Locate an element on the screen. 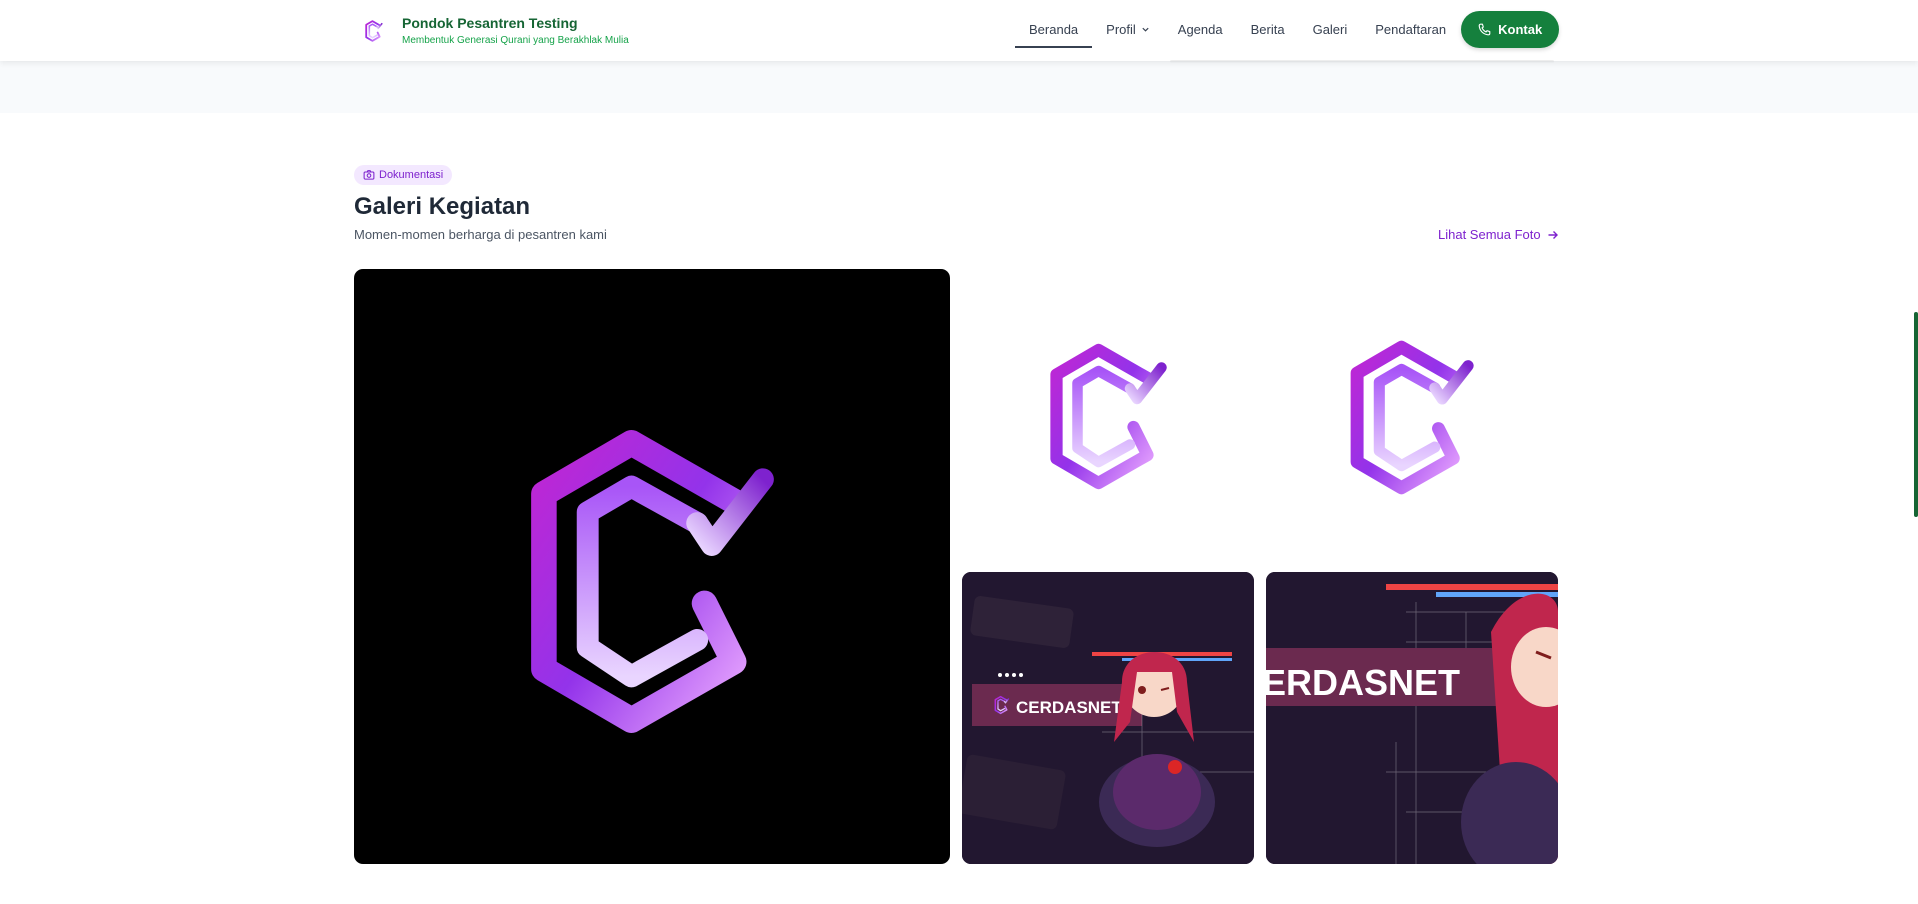 This screenshot has width=1918, height=904. see-all-label: Lihat Semua Foto is located at coordinates (1489, 234).